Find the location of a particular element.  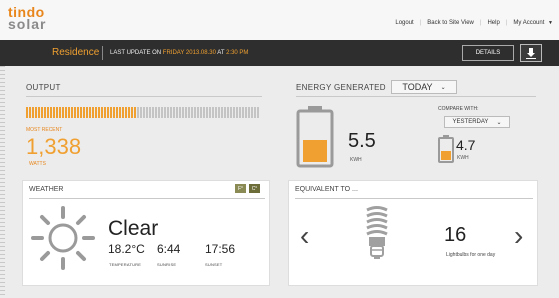

side-ruler is located at coordinates (5, 182).